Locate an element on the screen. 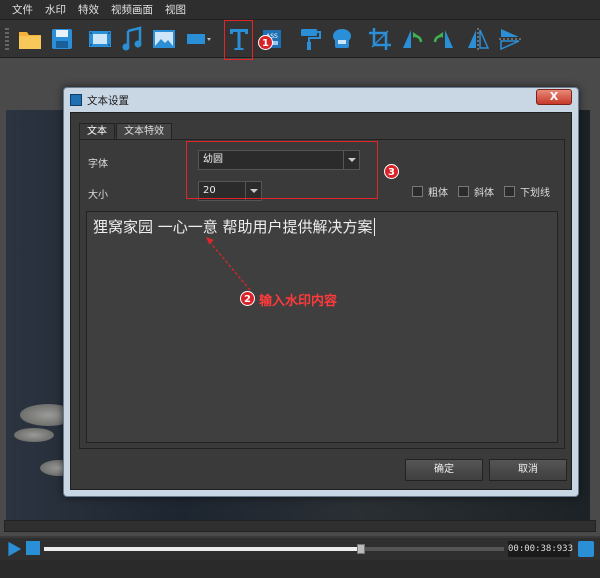  folder-icon is located at coordinates (30, 39).